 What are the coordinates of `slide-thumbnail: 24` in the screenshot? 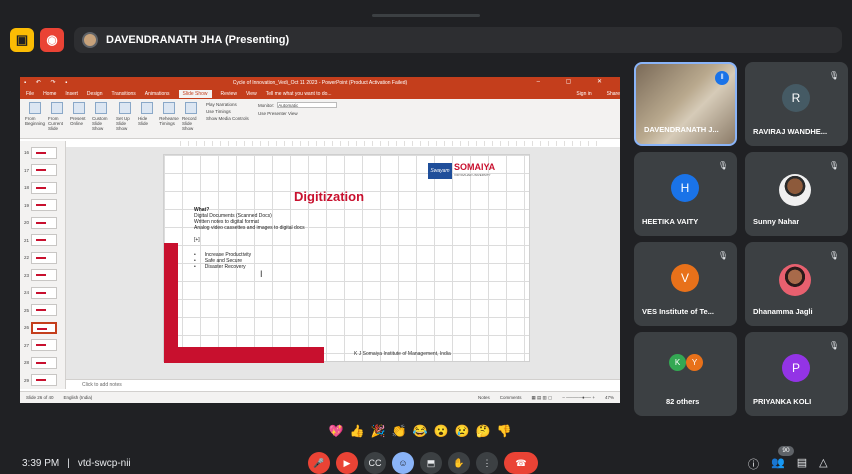 It's located at (44, 292).